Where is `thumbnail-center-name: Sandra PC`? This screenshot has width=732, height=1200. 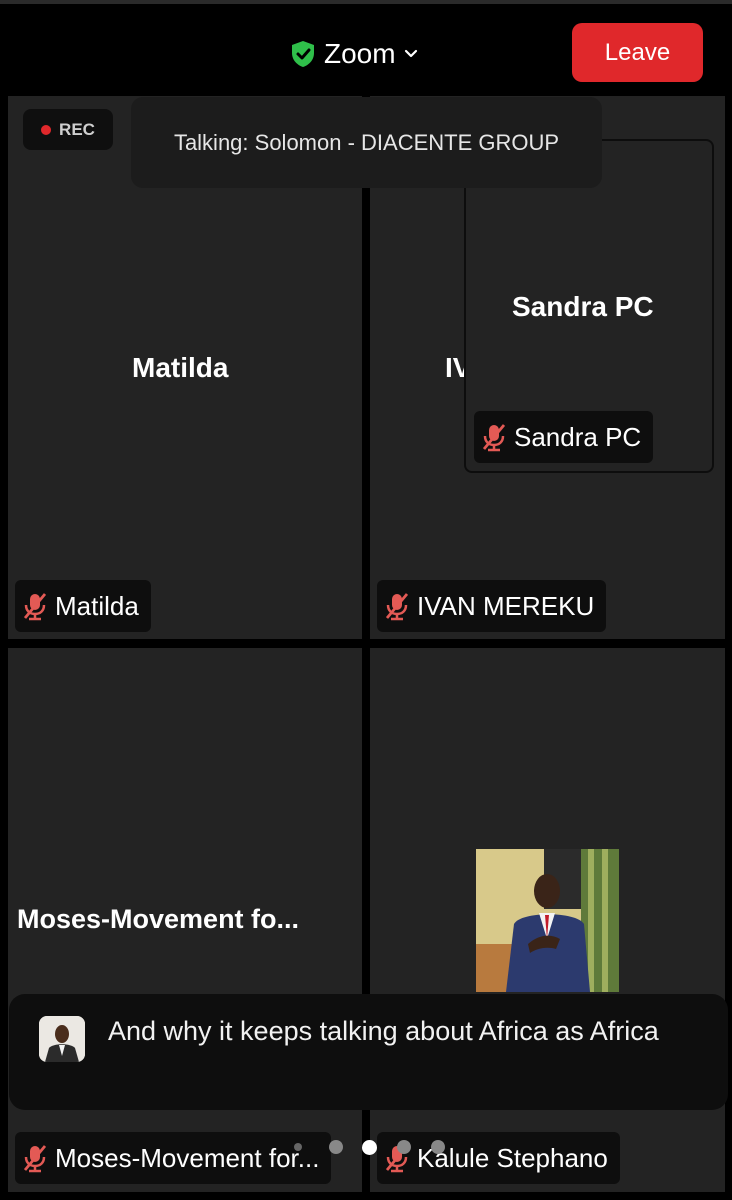
thumbnail-center-name: Sandra PC is located at coordinates (583, 306).